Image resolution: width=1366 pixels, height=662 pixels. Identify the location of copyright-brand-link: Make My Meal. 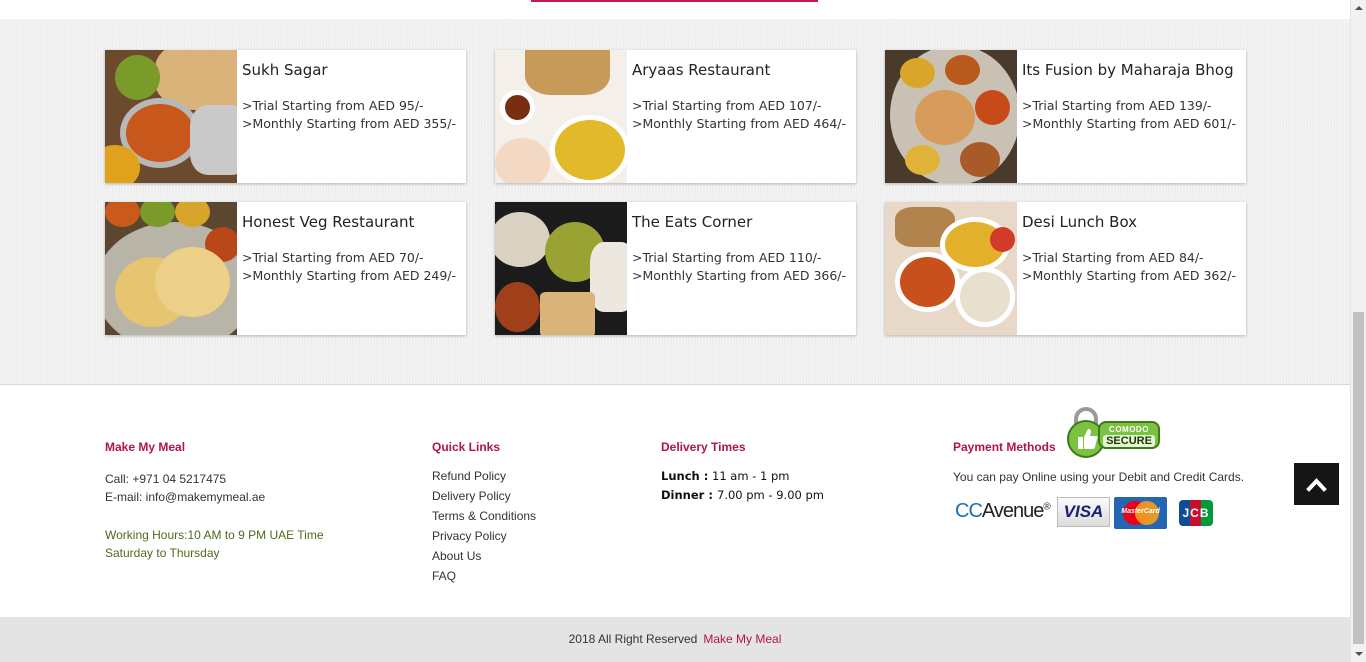
(742, 639).